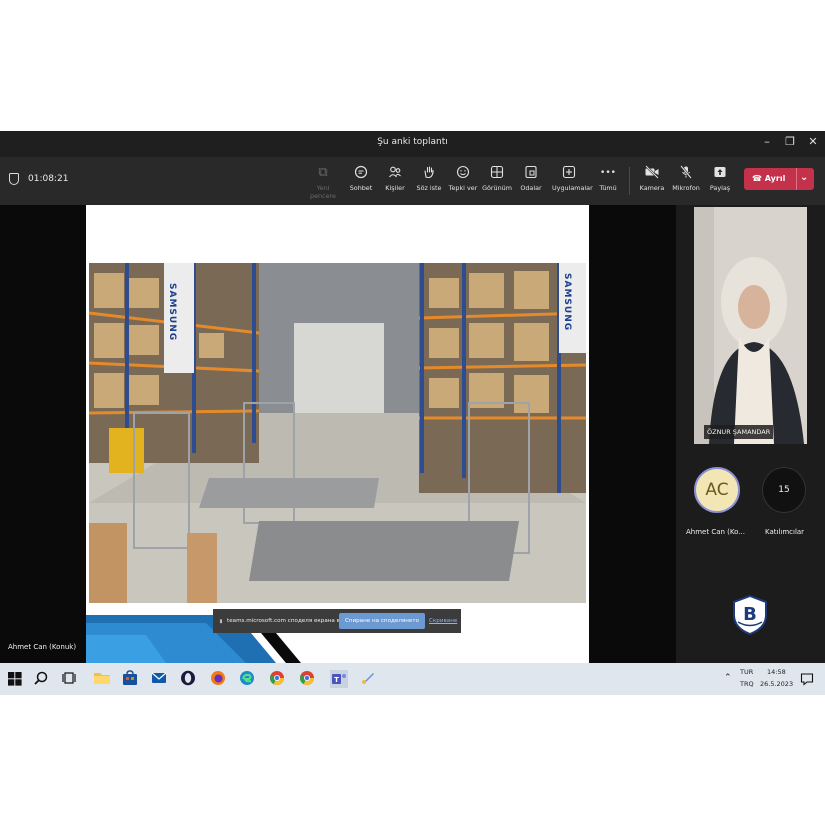 This screenshot has width=825, height=825. I want to click on svg-text: B, so click(750, 614).